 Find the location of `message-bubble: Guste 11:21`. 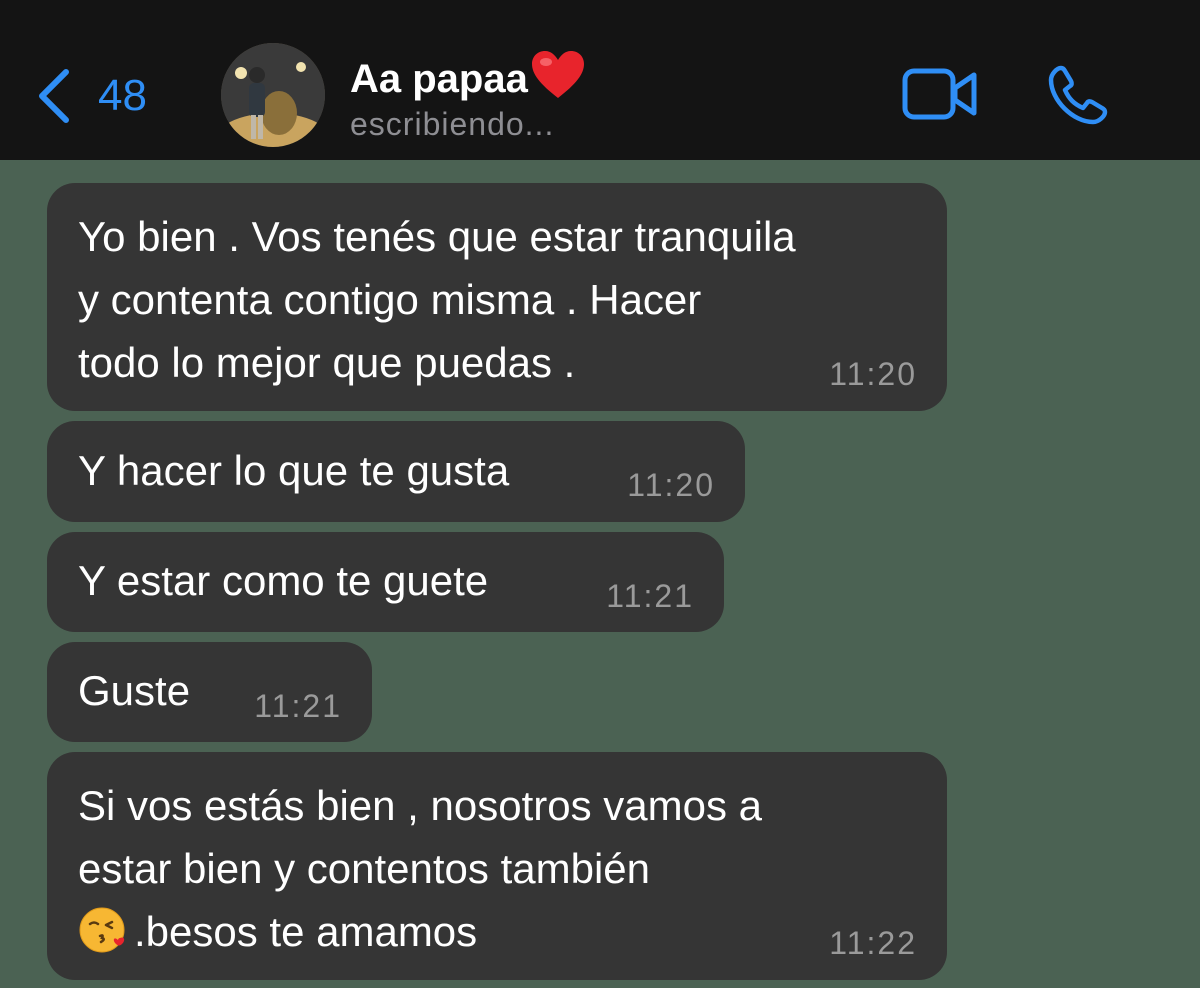

message-bubble: Guste 11:21 is located at coordinates (209, 692).